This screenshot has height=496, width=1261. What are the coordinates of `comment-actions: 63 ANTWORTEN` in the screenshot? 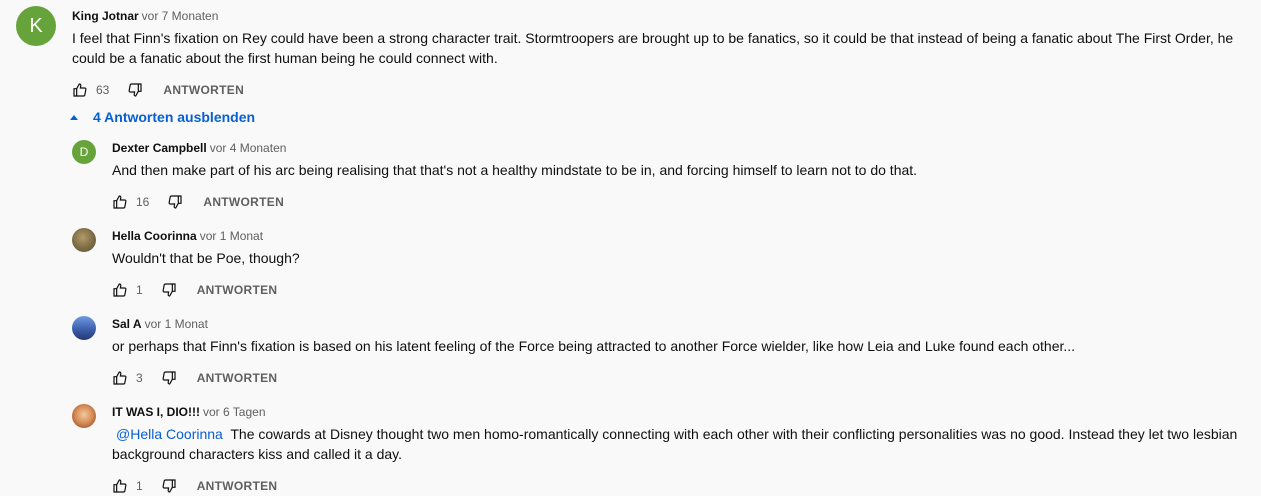 It's located at (156, 90).